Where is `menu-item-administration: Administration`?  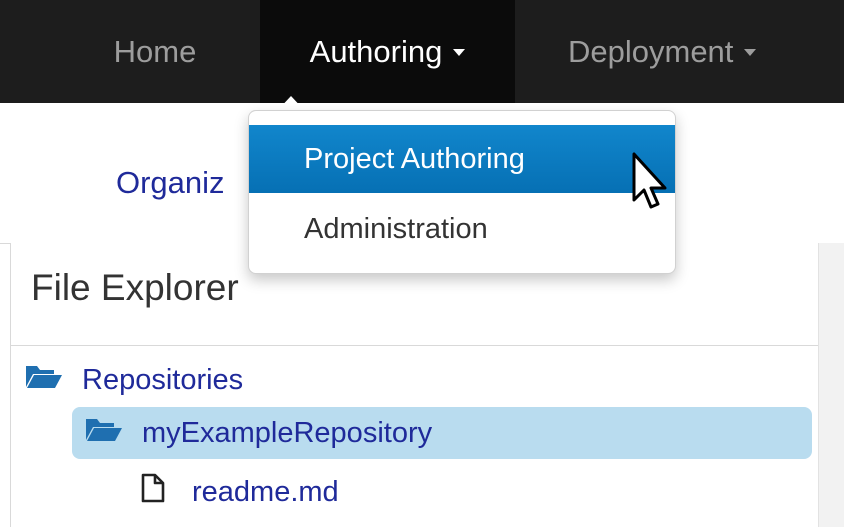
menu-item-administration: Administration is located at coordinates (462, 229).